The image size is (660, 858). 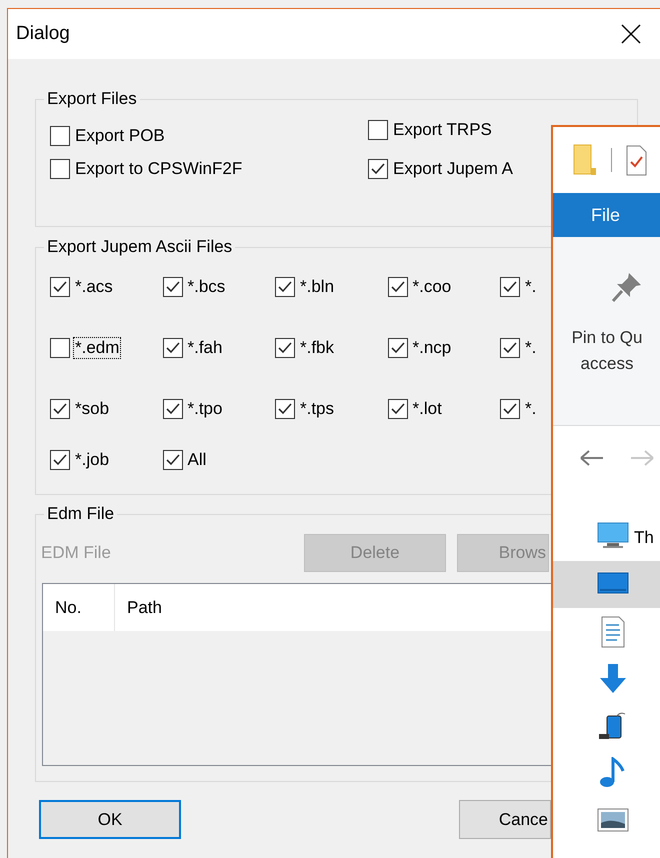 I want to click on field-label: EDM File, so click(x=76, y=553).